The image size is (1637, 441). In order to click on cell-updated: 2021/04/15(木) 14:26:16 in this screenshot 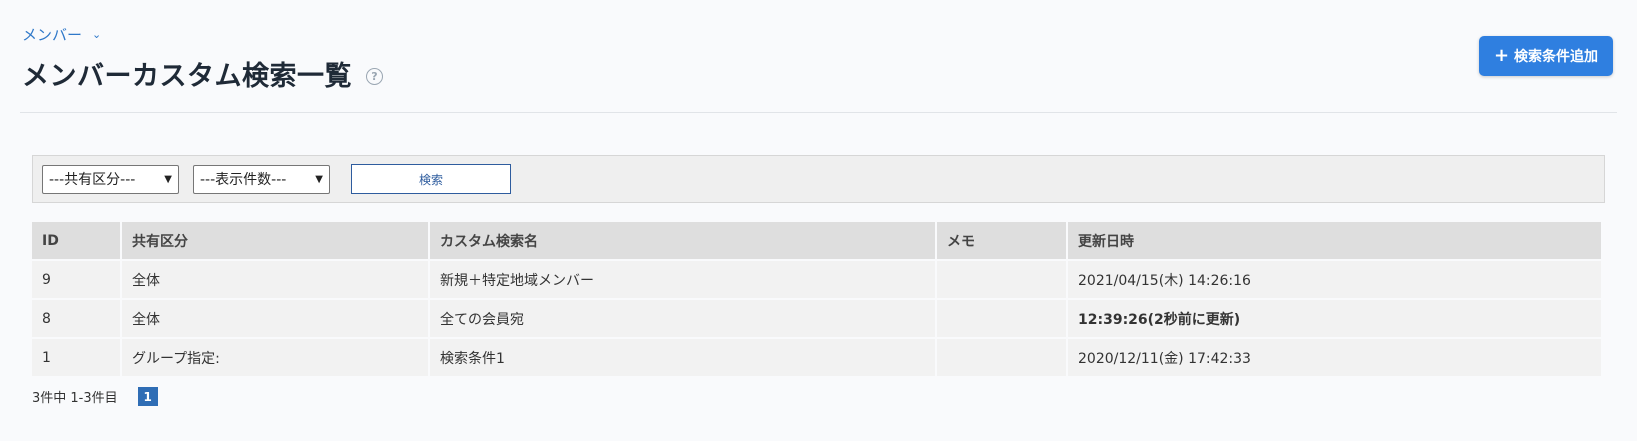, I will do `click(1334, 279)`.